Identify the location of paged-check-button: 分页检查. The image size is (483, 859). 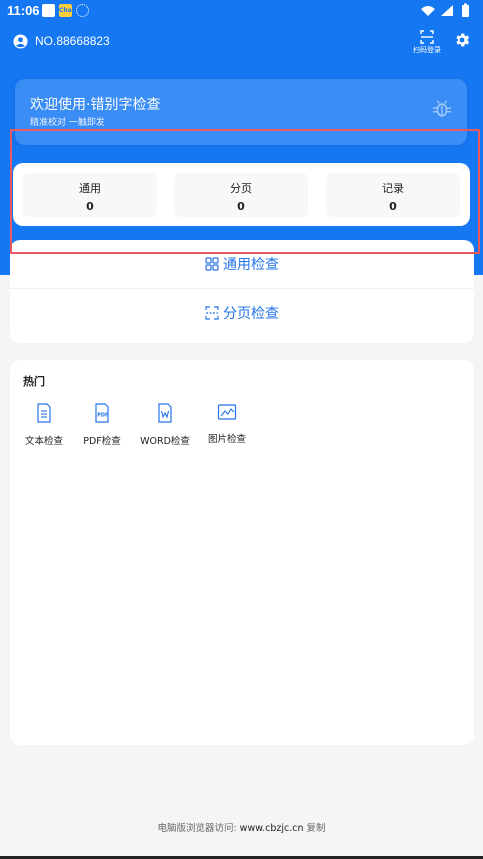
(242, 312).